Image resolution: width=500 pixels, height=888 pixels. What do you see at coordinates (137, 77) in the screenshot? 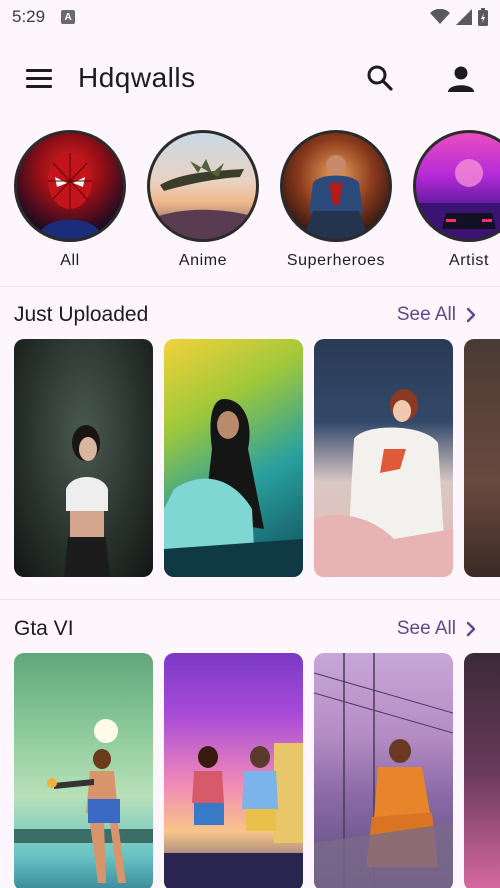
I see `app-title: Hdqwalls` at bounding box center [137, 77].